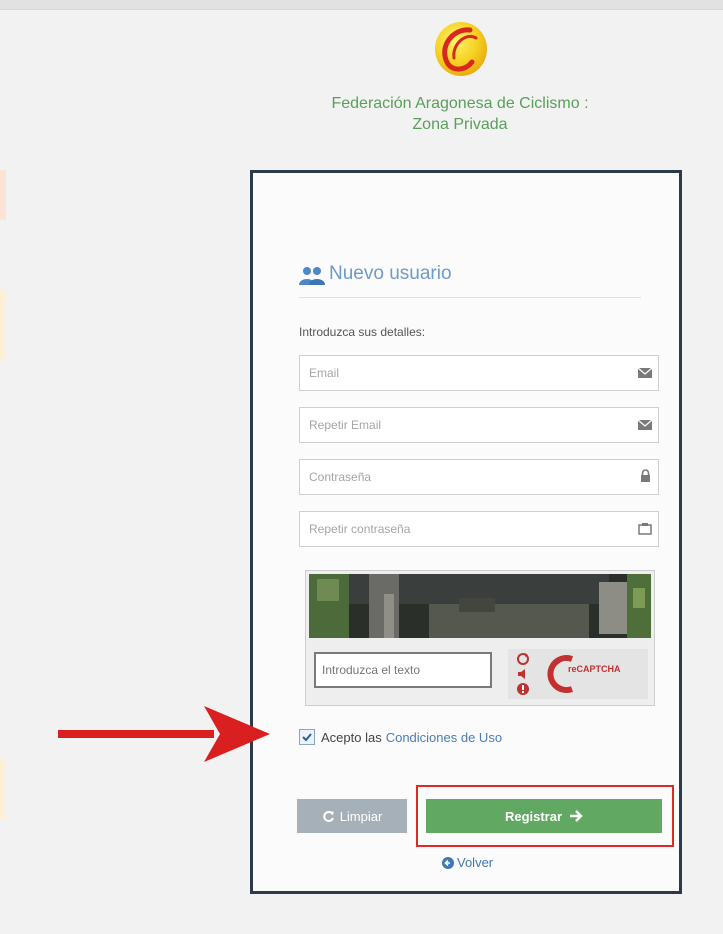 Image resolution: width=723 pixels, height=934 pixels. I want to click on check-icon, so click(307, 737).